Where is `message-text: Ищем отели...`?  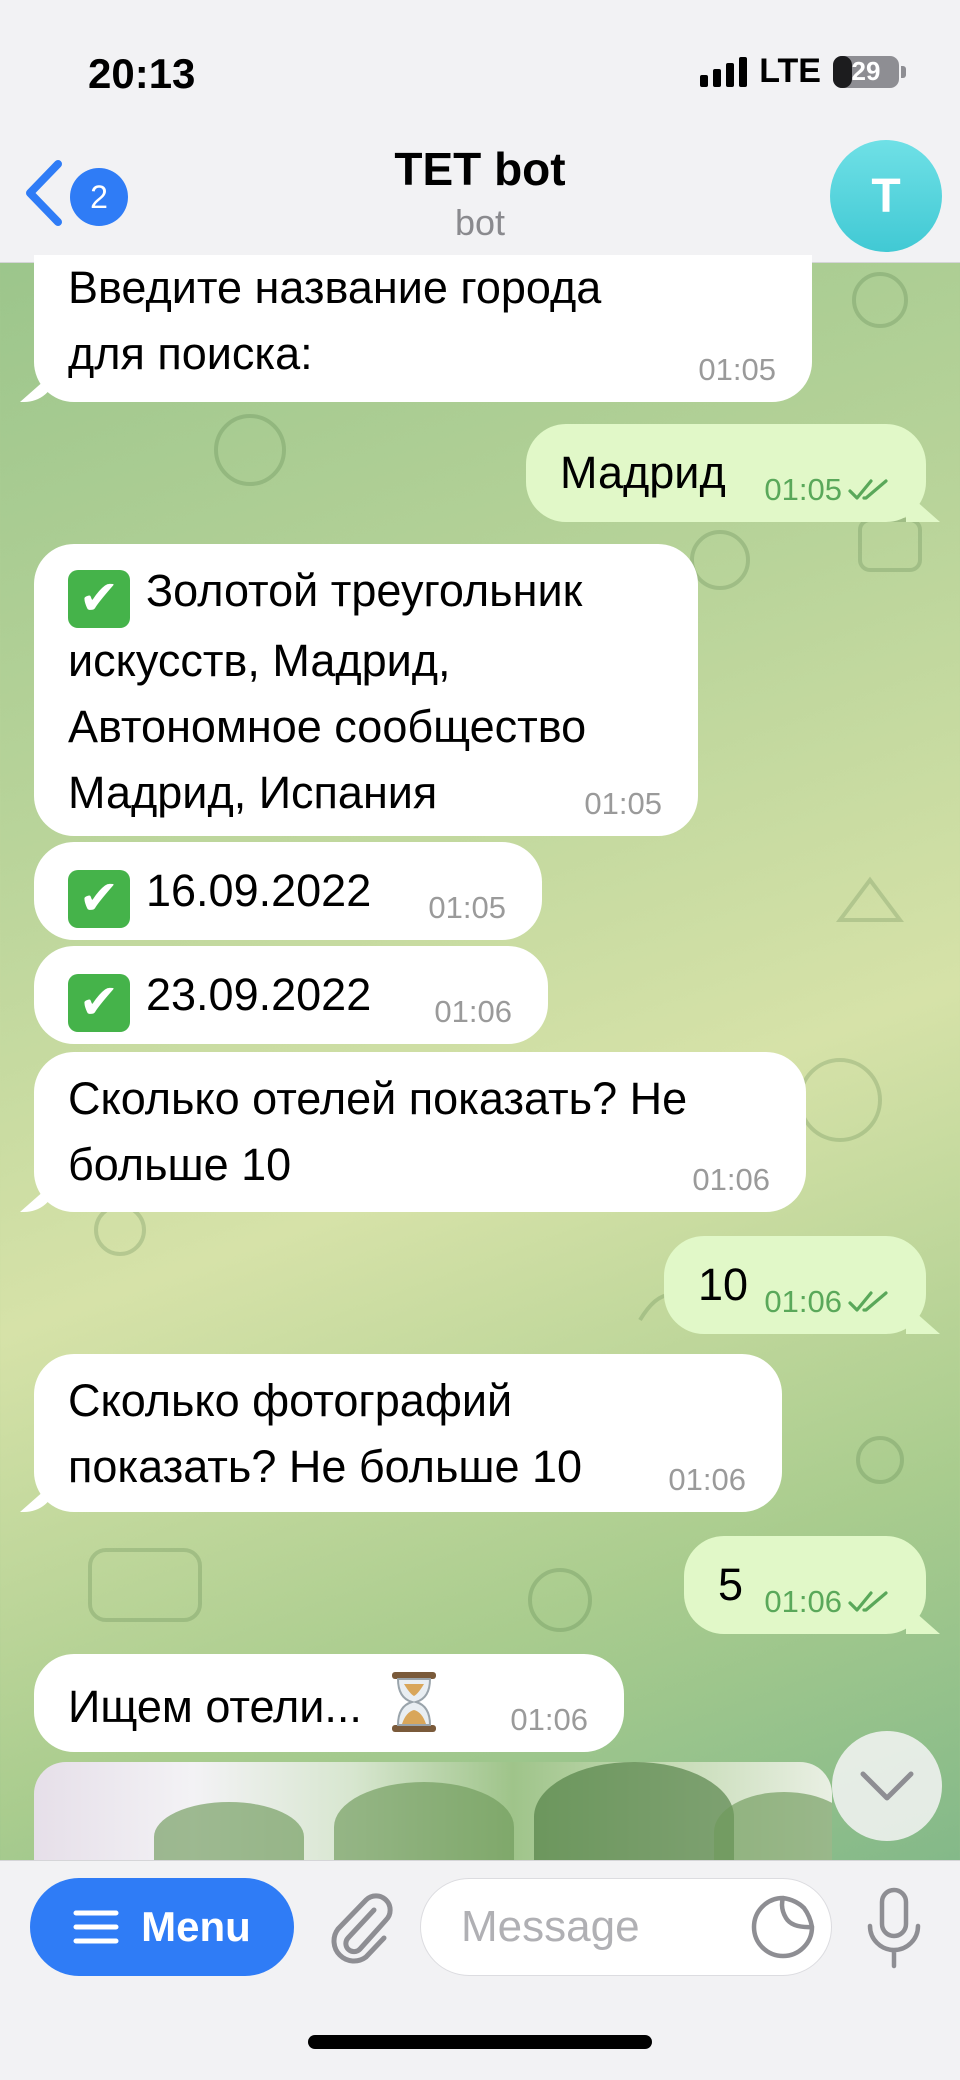
message-text: Ищем отели... is located at coordinates (254, 1705).